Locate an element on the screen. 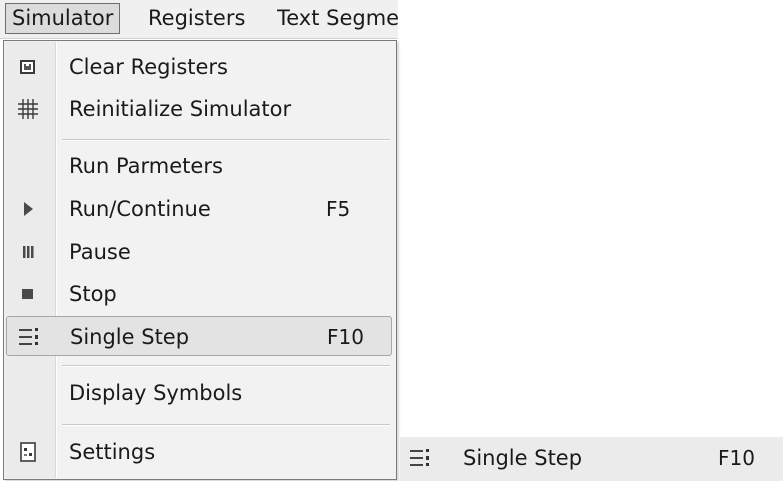 The image size is (783, 481). menu-item-label: Stop is located at coordinates (93, 294).